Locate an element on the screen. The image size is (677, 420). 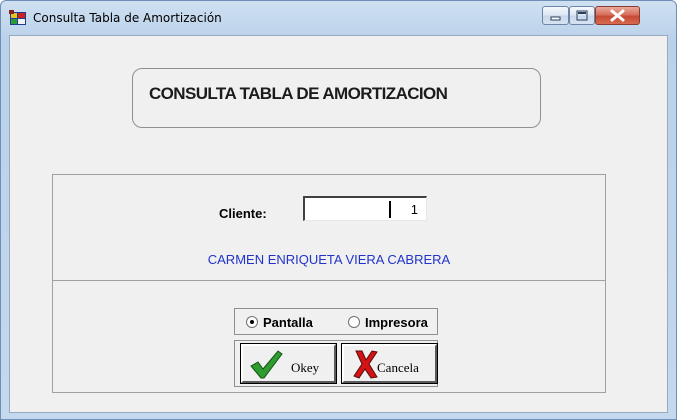
maximize-icon is located at coordinates (582, 15).